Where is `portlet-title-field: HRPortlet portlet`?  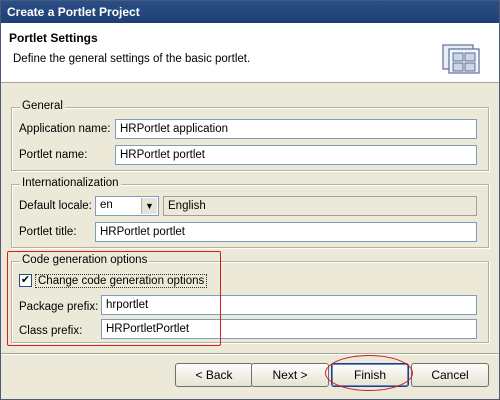 portlet-title-field: HRPortlet portlet is located at coordinates (286, 232).